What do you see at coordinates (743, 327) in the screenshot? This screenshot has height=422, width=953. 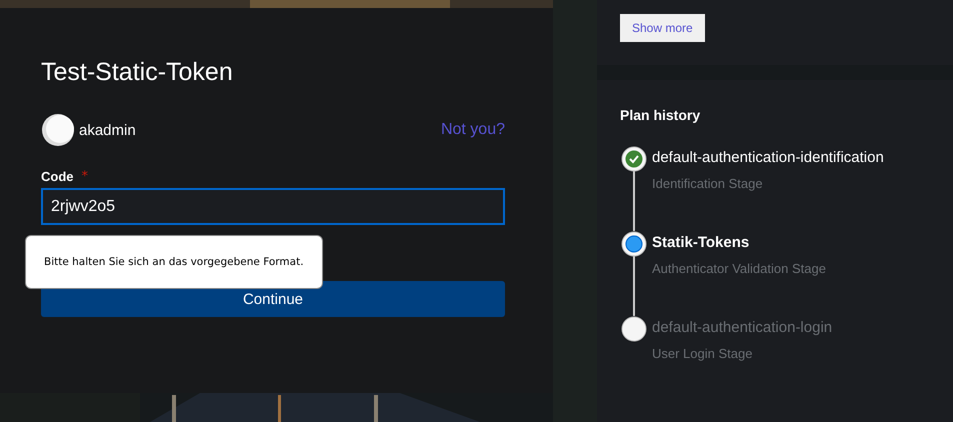 I see `stage-name: default-authentication-login` at bounding box center [743, 327].